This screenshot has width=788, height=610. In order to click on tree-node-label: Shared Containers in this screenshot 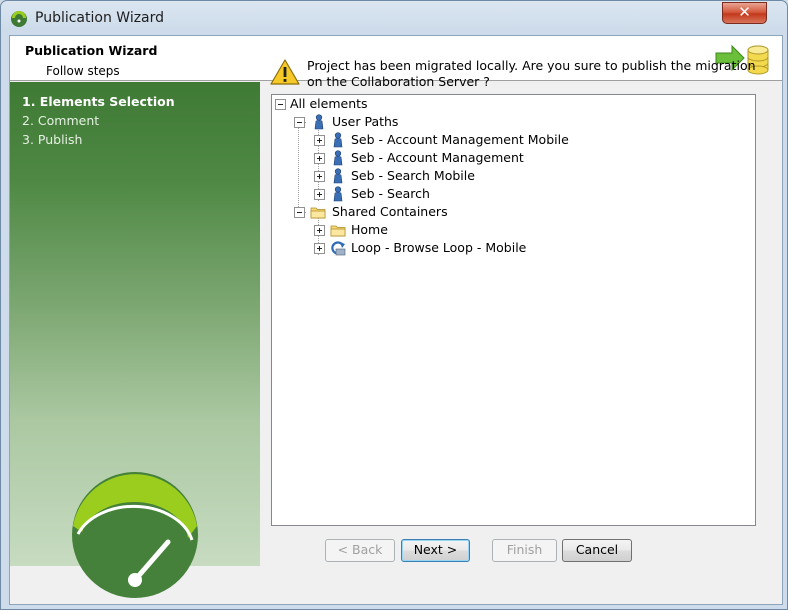, I will do `click(390, 211)`.